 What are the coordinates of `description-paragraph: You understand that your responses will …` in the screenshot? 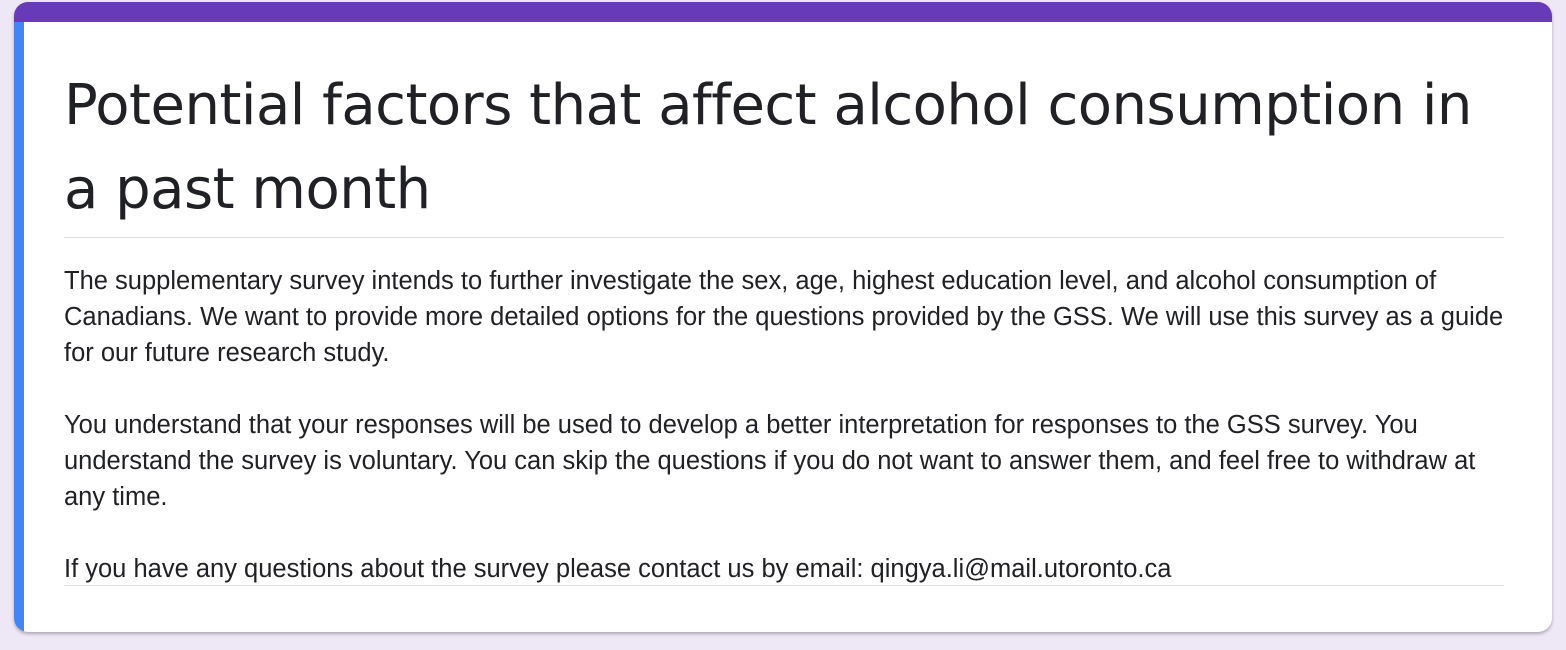 It's located at (770, 461).